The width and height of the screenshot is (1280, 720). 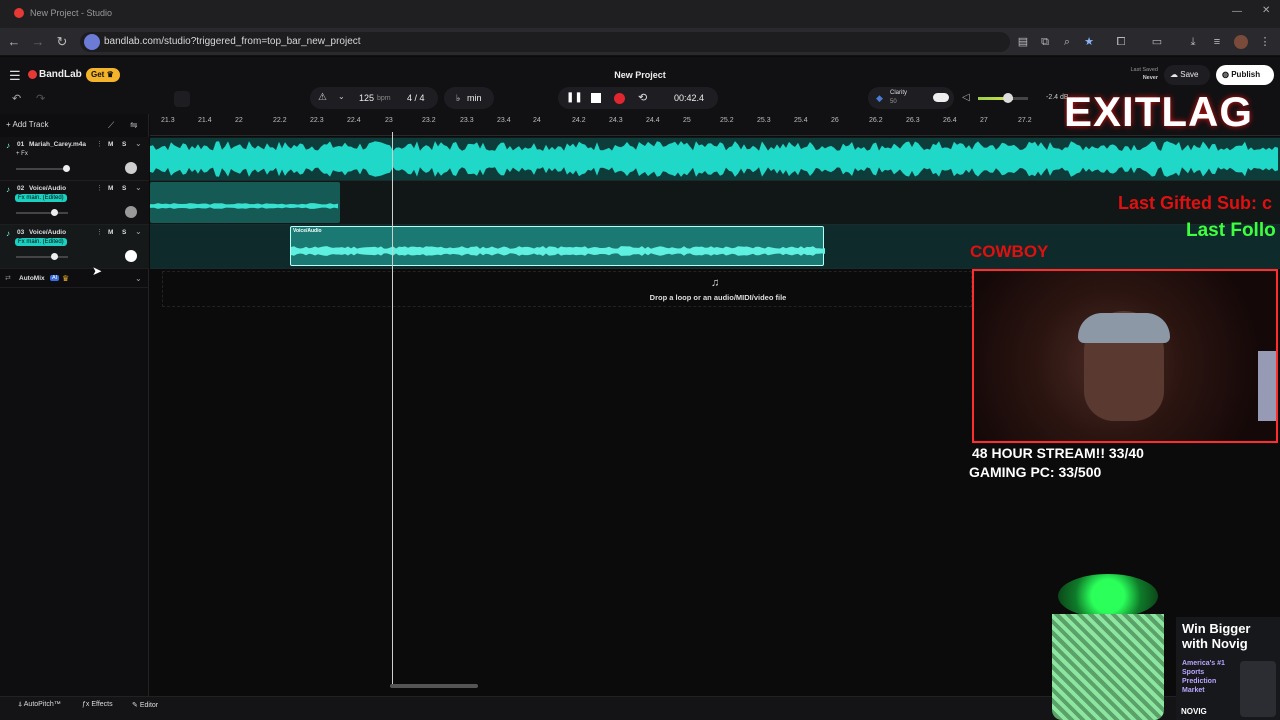 What do you see at coordinates (434, 686) in the screenshot?
I see `horizontal-scrollbar` at bounding box center [434, 686].